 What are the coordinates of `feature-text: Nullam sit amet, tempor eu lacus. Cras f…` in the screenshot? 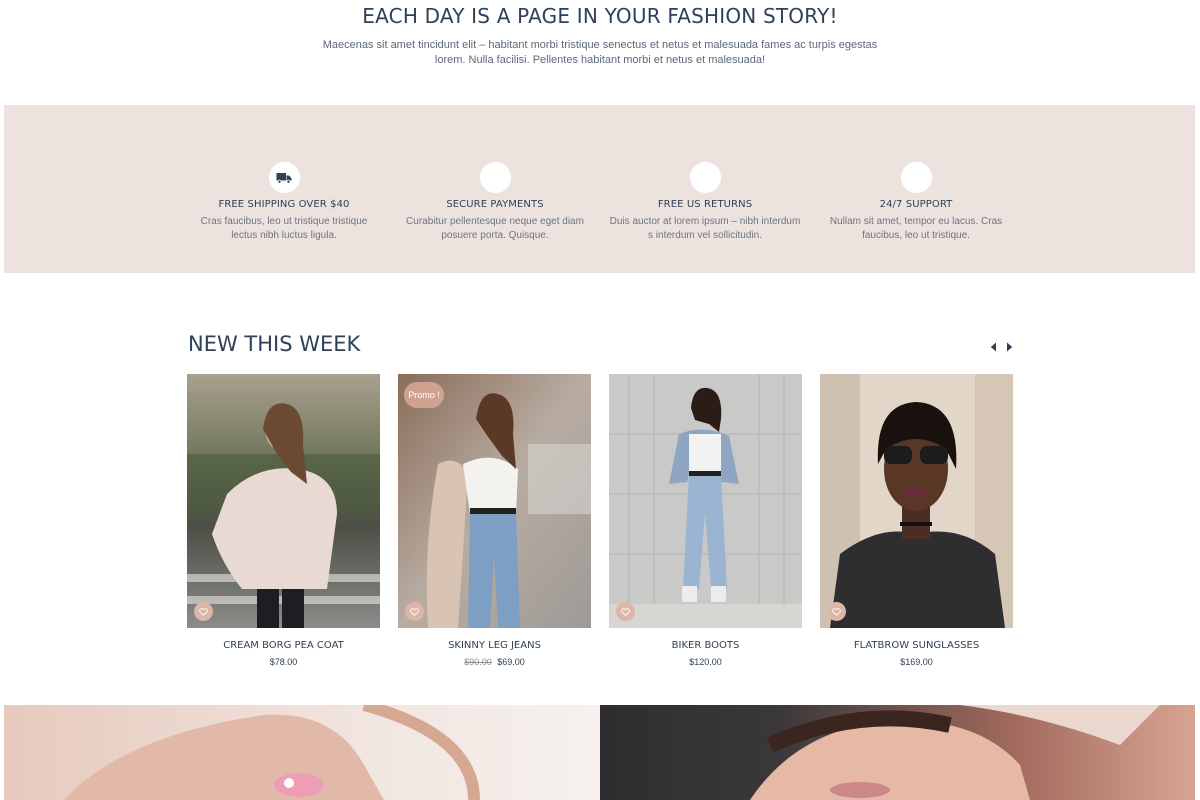 It's located at (916, 229).